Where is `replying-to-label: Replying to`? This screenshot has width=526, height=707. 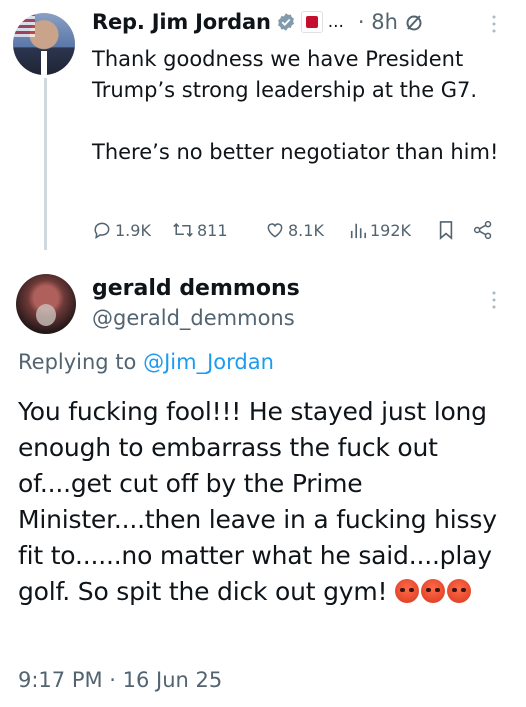 replying-to-label: Replying to is located at coordinates (81, 362).